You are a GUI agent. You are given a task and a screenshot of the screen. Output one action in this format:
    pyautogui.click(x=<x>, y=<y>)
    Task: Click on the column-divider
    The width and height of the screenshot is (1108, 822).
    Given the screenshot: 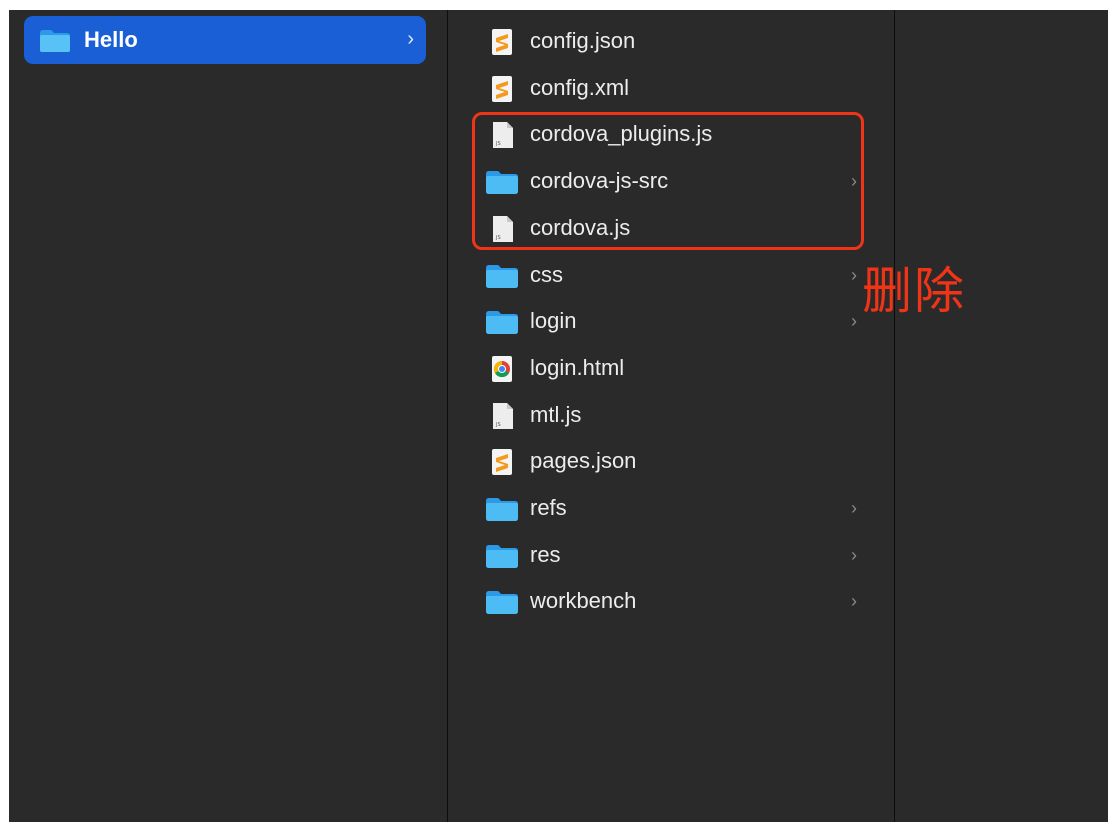 What is the action you would take?
    pyautogui.click(x=894, y=416)
    